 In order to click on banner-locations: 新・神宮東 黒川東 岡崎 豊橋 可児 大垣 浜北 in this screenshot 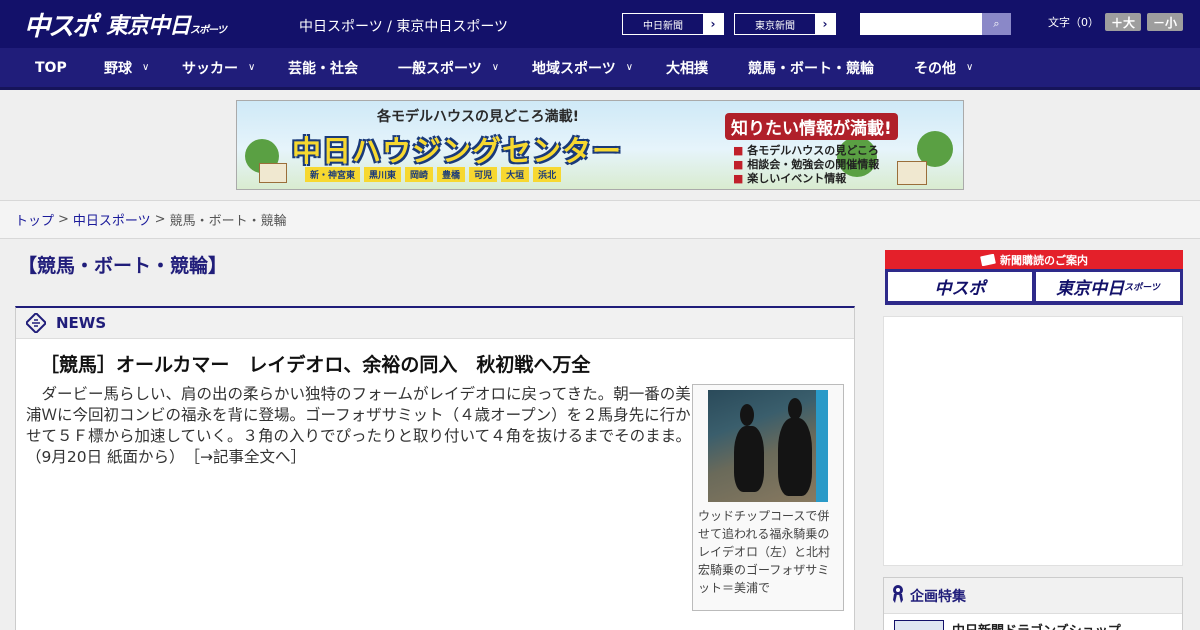, I will do `click(433, 174)`.